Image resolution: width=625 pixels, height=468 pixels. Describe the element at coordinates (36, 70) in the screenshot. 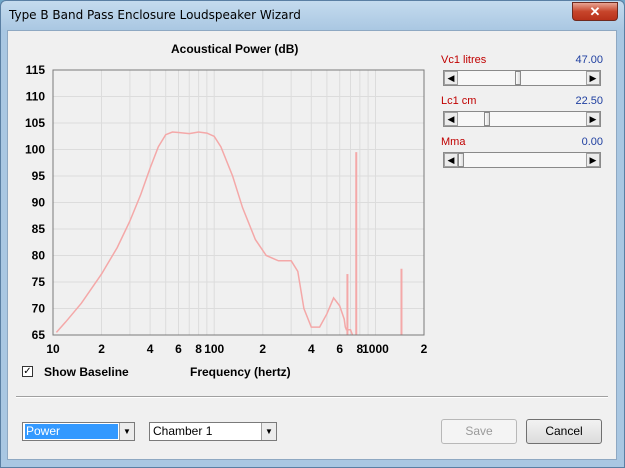

I see `y-tick-label: 115` at that location.